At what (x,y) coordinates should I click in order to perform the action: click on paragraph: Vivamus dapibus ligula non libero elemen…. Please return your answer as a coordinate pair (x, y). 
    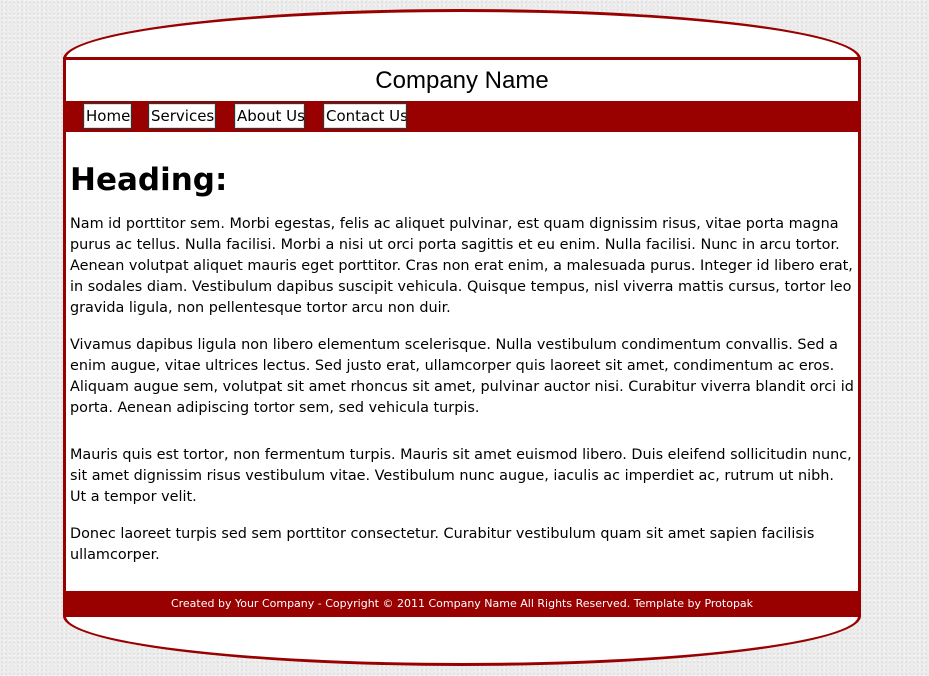
    Looking at the image, I should click on (462, 376).